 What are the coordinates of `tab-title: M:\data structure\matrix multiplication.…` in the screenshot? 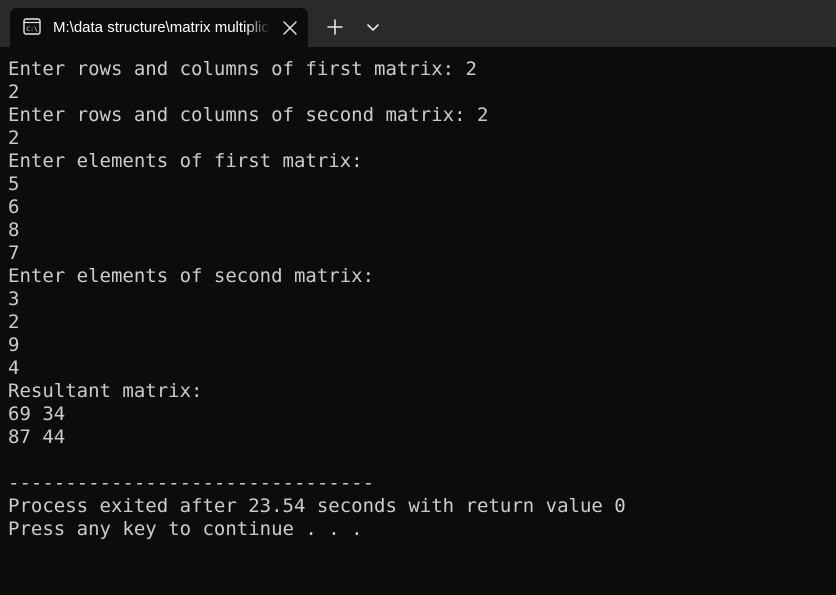 It's located at (160, 27).